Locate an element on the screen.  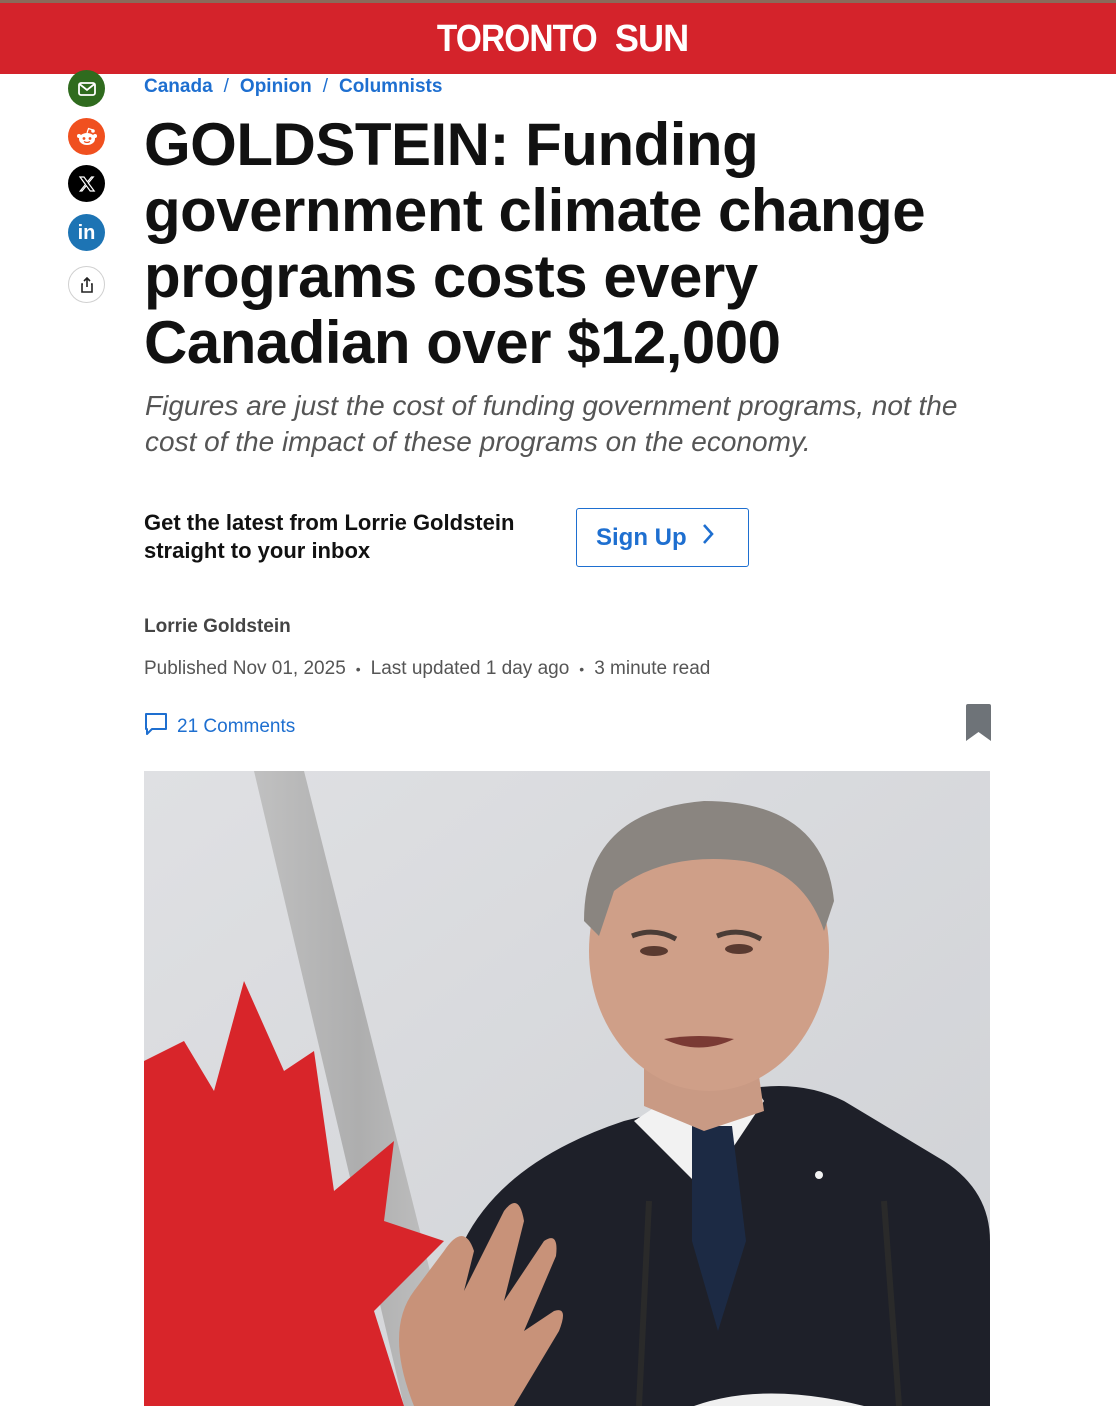
breadcrumb-columnists: Columnists is located at coordinates (390, 87).